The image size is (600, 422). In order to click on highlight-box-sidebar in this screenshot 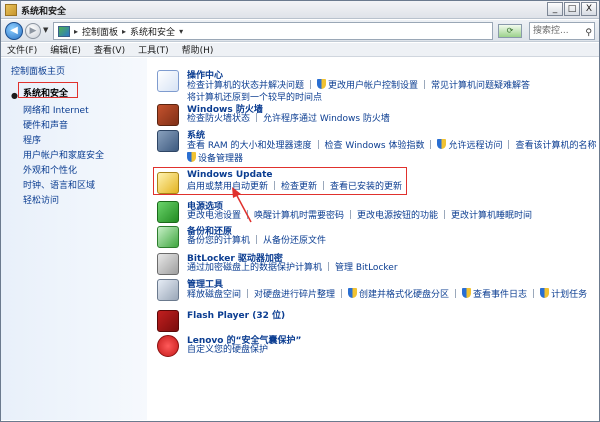, I will do `click(48, 90)`.